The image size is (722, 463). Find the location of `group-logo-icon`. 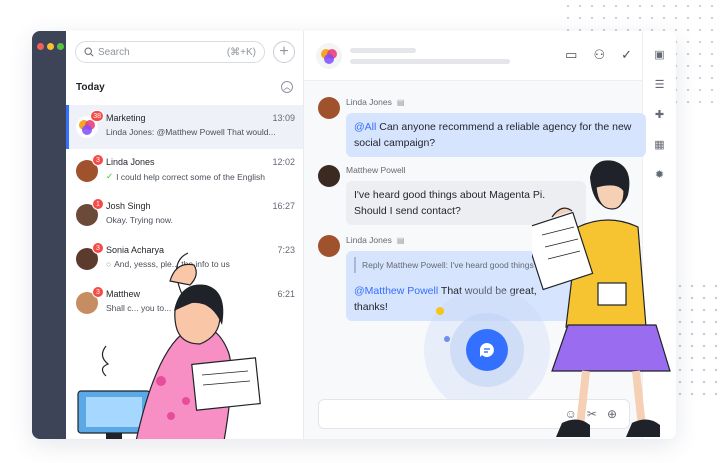

group-logo-icon is located at coordinates (329, 56).